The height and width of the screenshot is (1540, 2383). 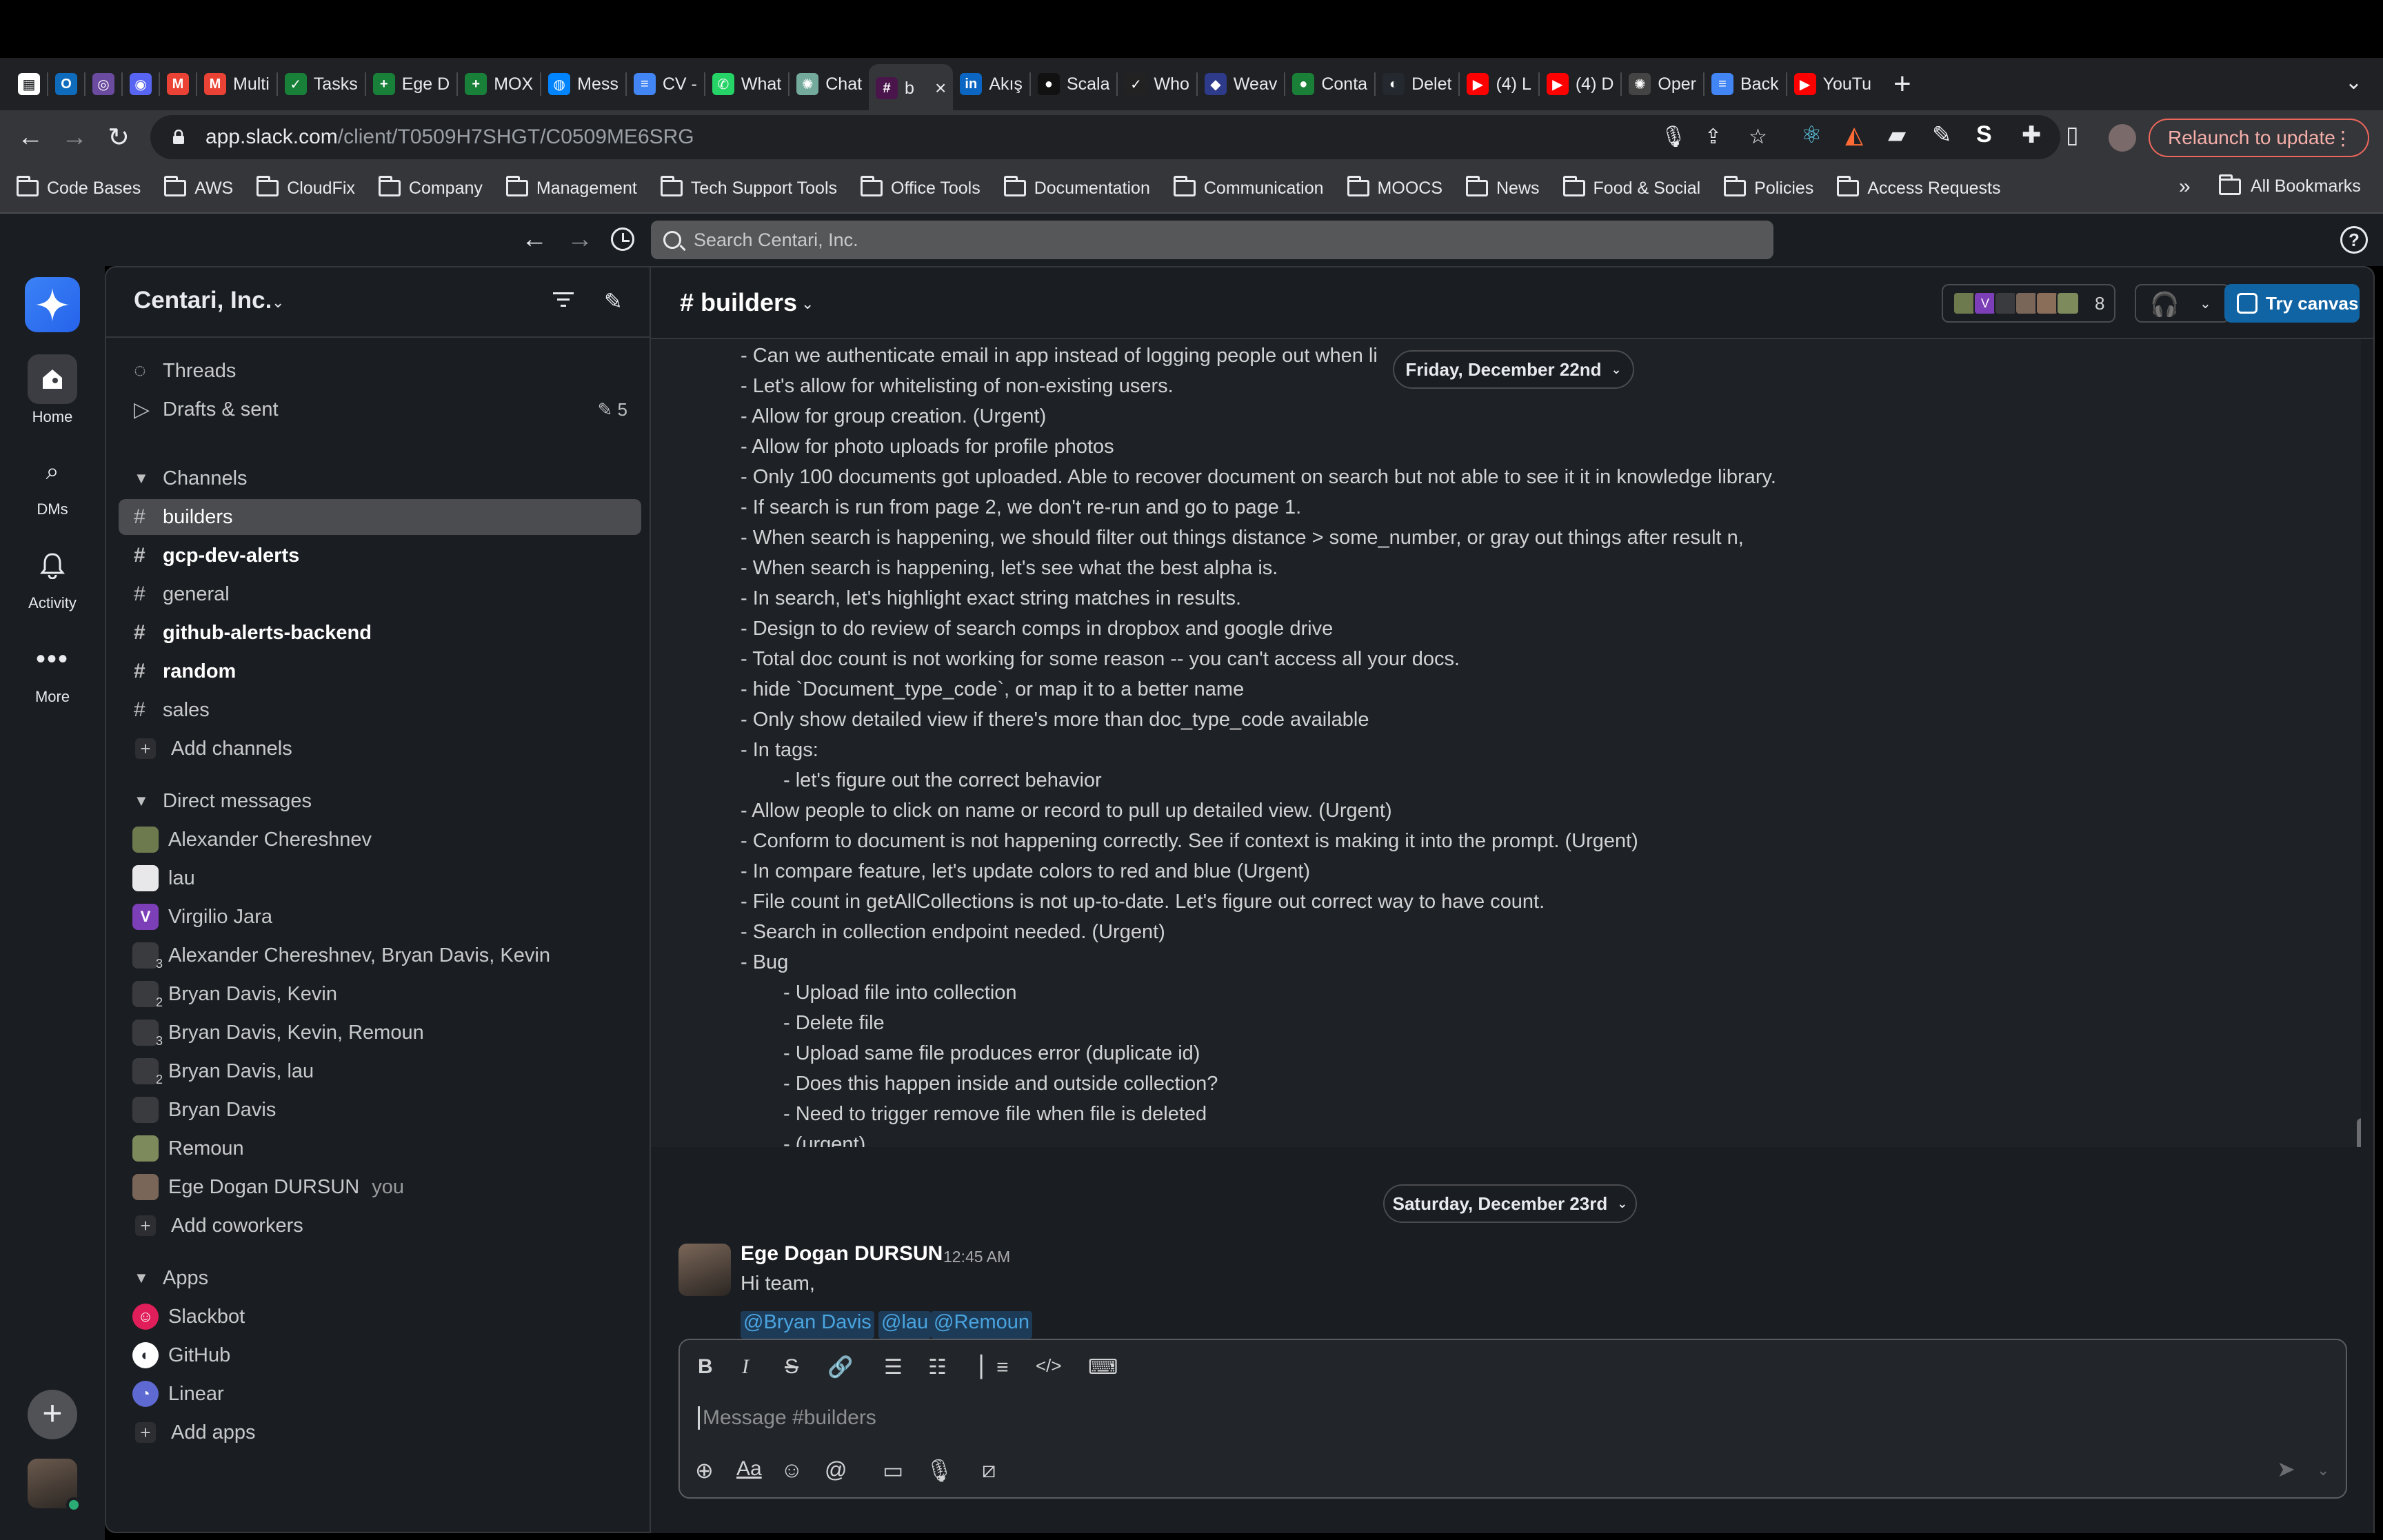 I want to click on mention-remoun: @Remoun, so click(x=982, y=1325).